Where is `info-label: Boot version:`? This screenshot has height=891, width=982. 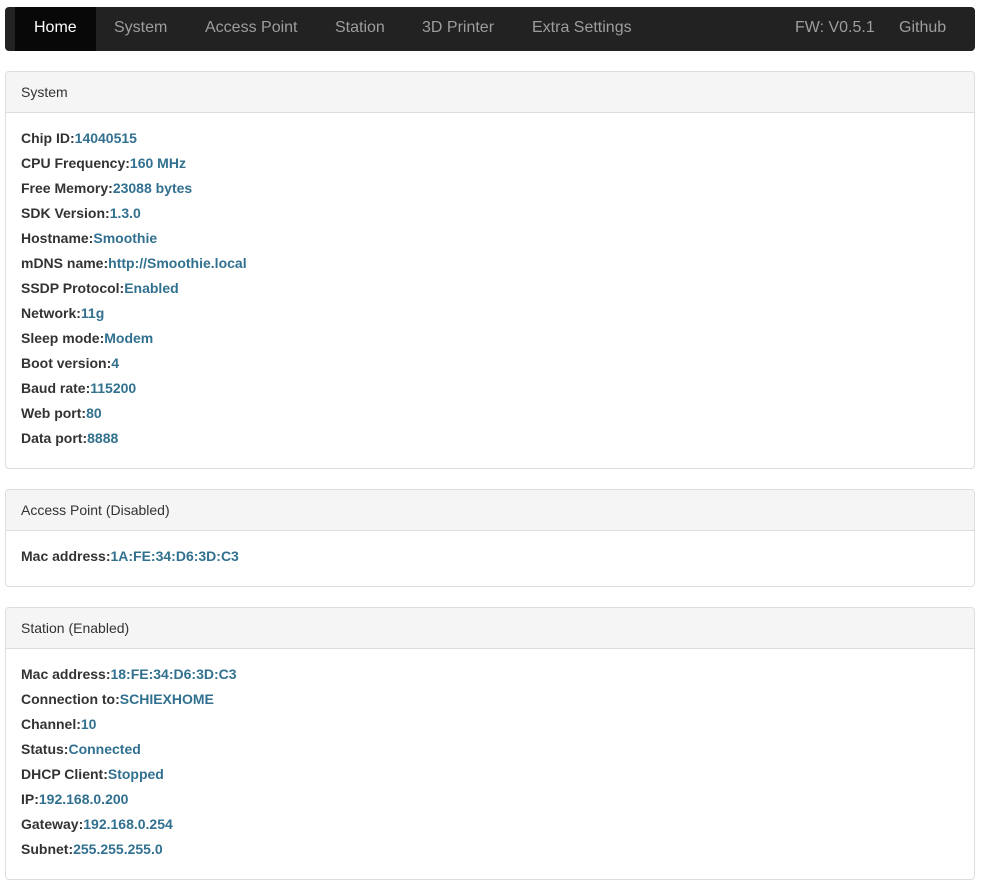 info-label: Boot version: is located at coordinates (66, 363).